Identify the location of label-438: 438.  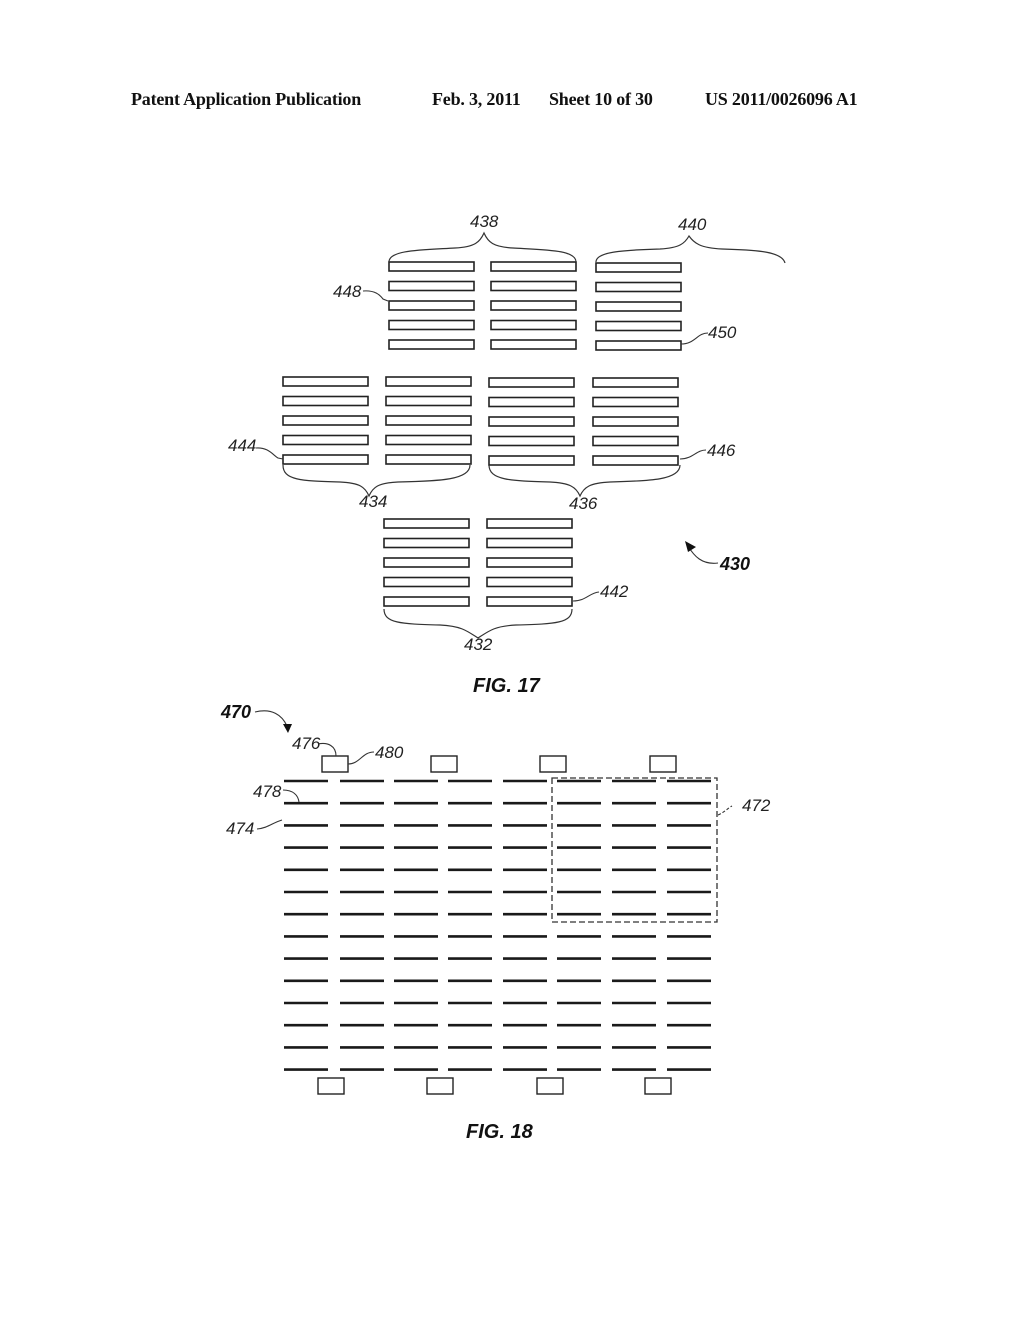
(484, 221).